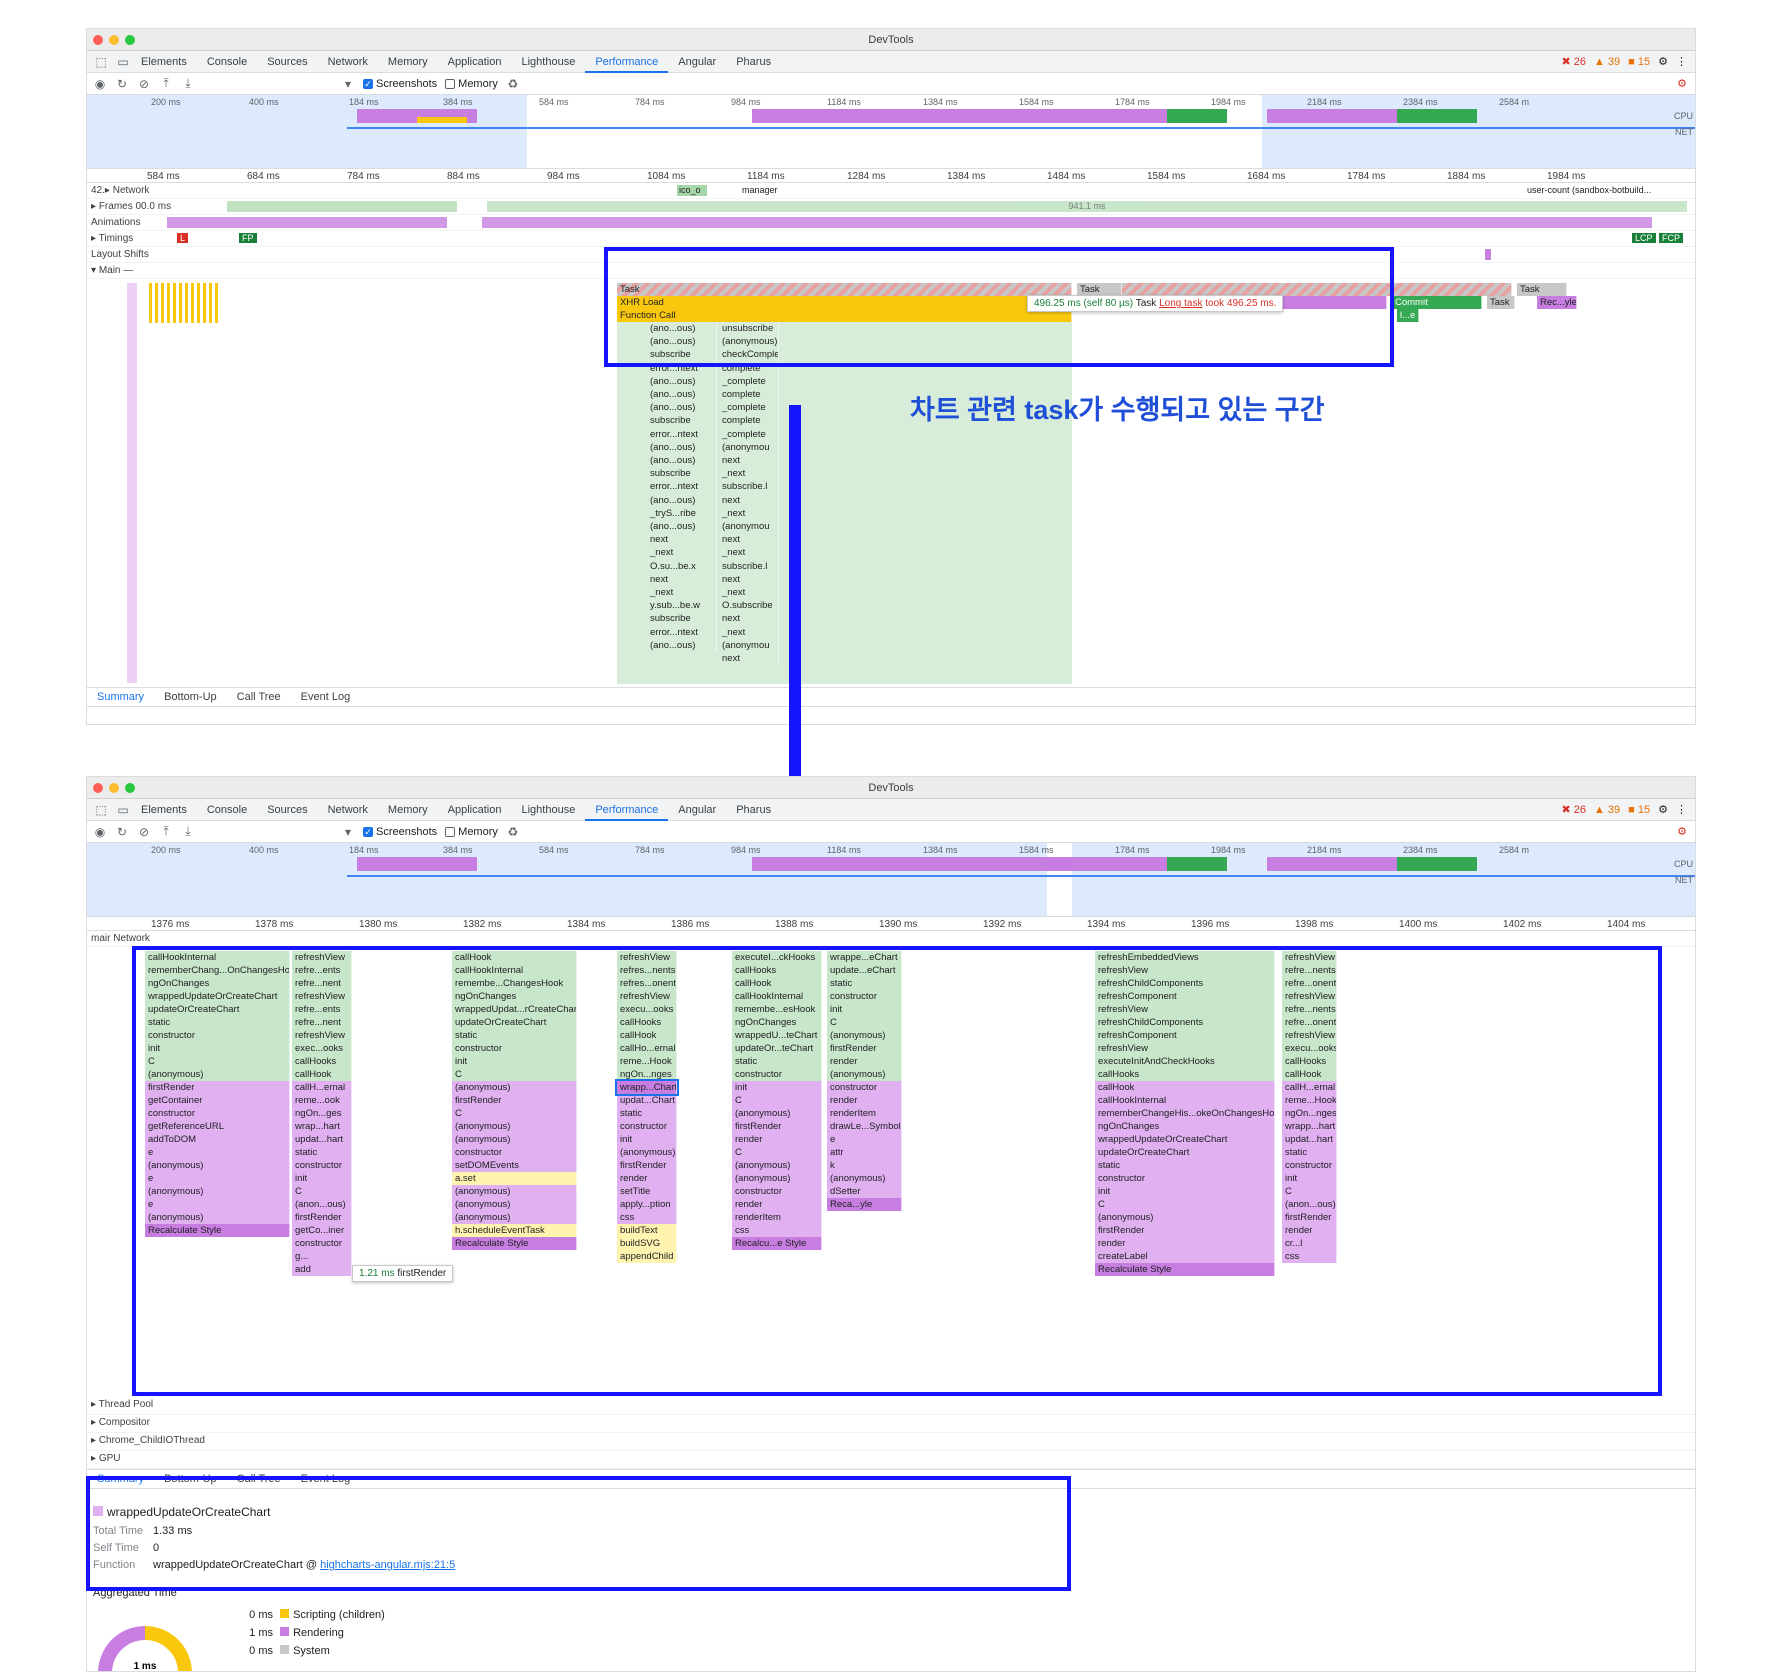 Image resolution: width=1772 pixels, height=1672 pixels. Describe the element at coordinates (682, 606) in the screenshot. I see `stack-frame: y.sub...be.w` at that location.